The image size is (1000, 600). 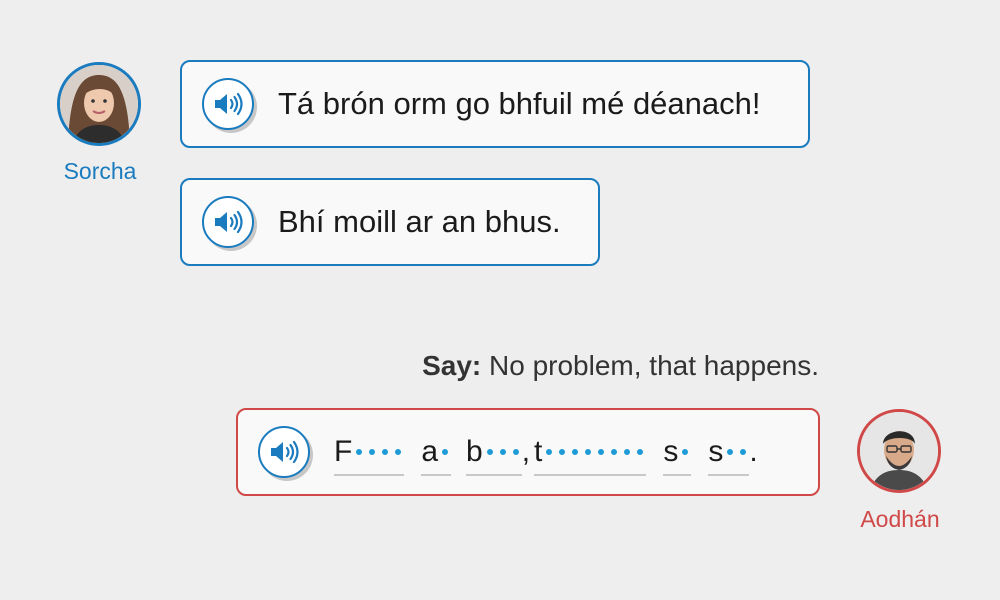 I want to click on blank-word: F, so click(x=369, y=452).